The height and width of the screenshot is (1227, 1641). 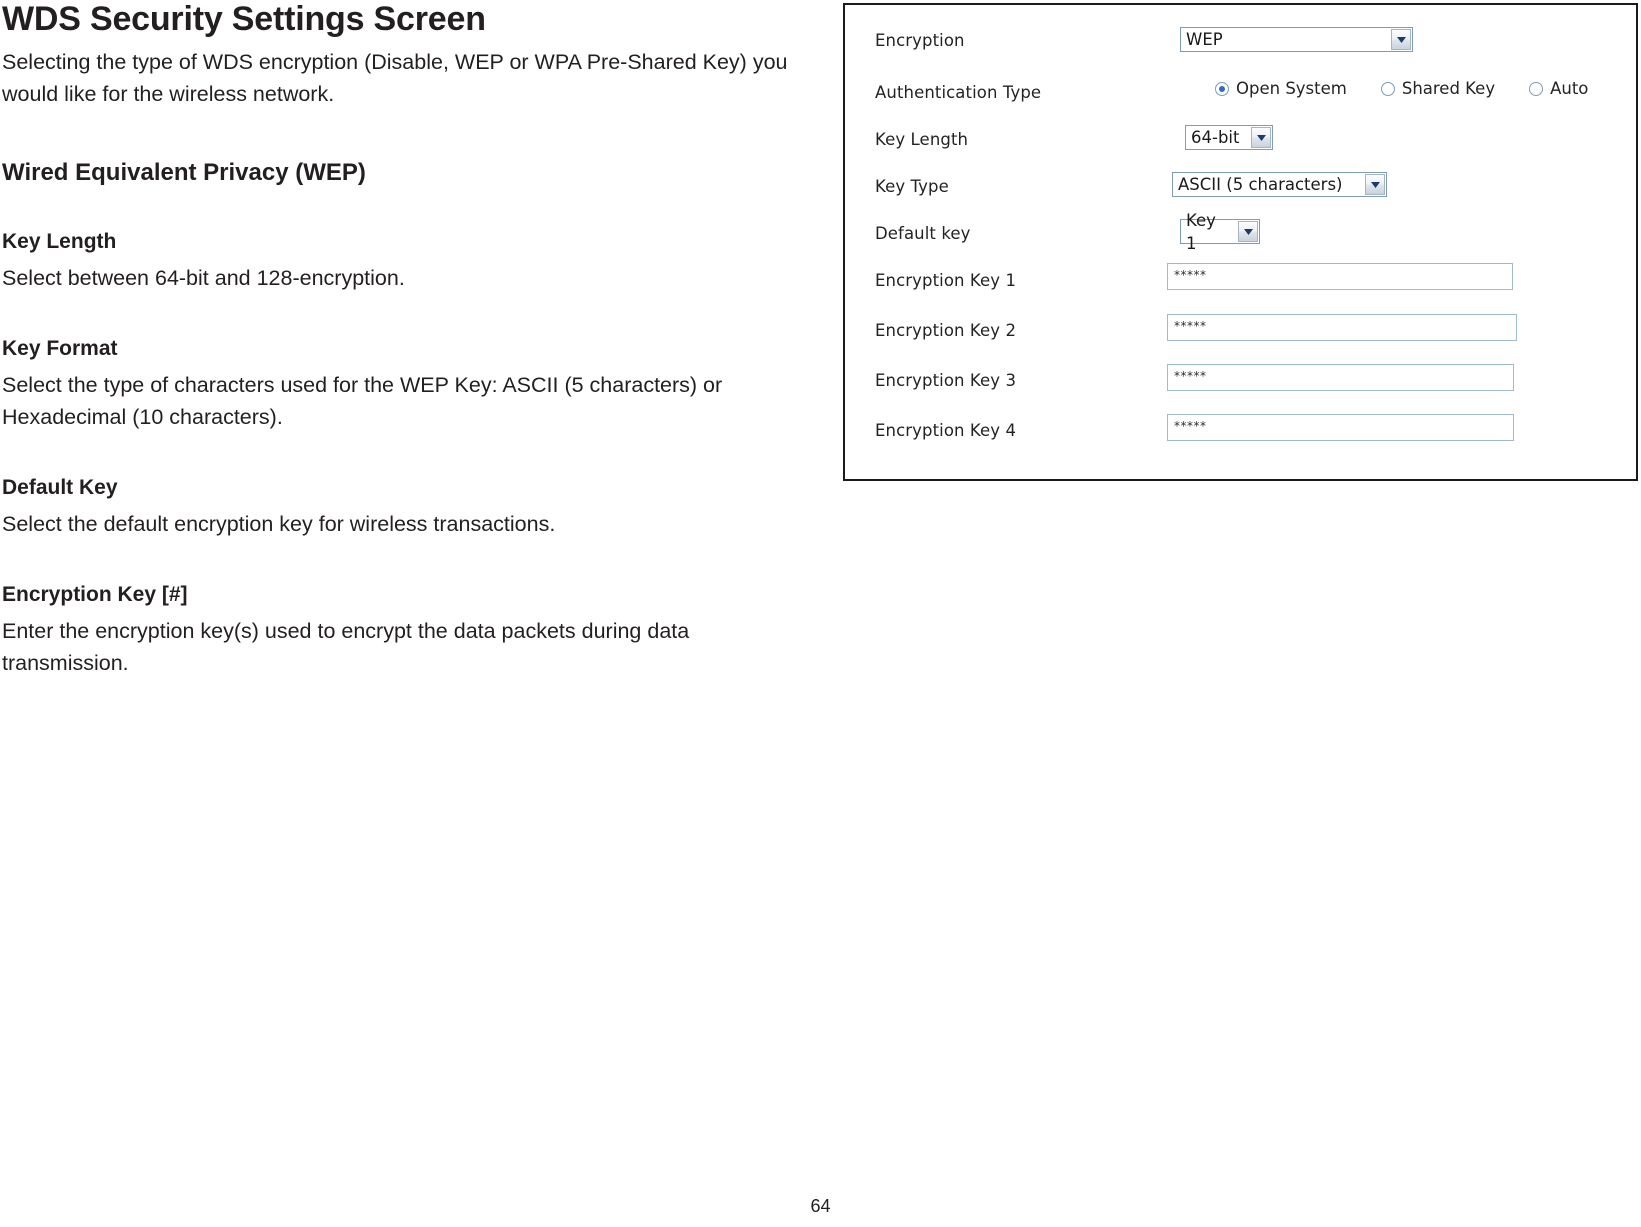 What do you see at coordinates (1190, 425) in the screenshot?
I see `encryption-key-4-value: *****` at bounding box center [1190, 425].